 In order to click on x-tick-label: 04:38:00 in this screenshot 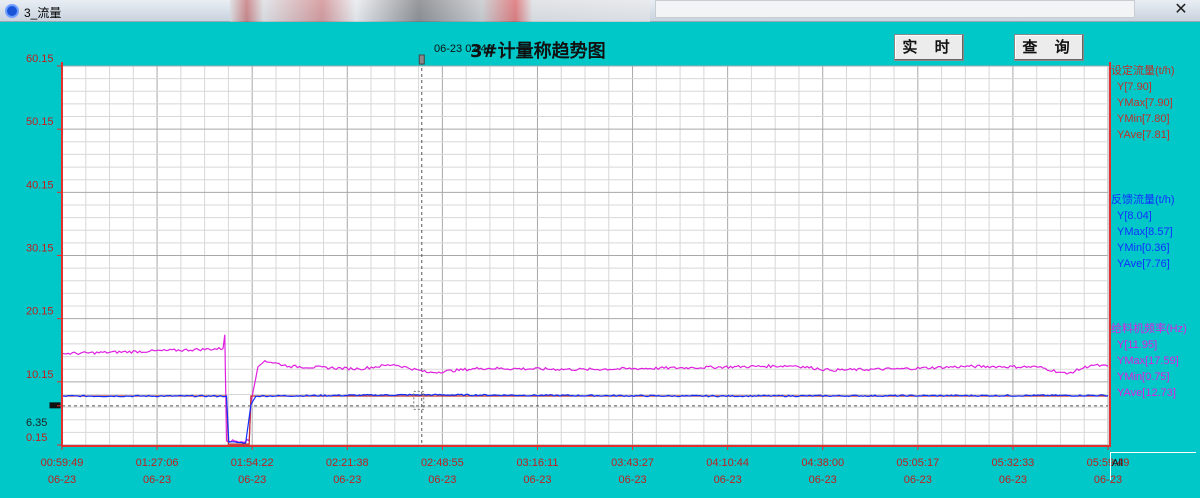, I will do `click(822, 463)`.